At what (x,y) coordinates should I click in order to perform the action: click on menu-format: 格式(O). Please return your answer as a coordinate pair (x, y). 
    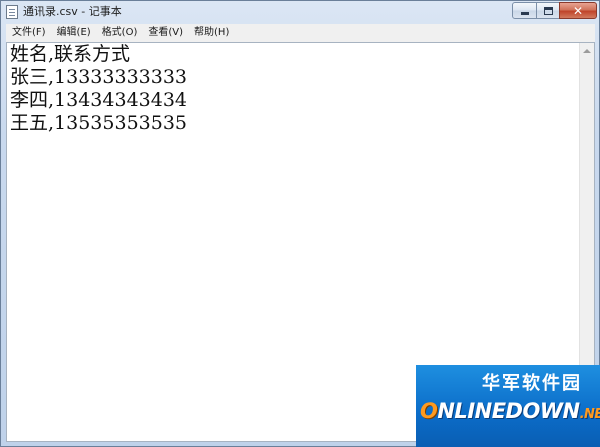
    Looking at the image, I should click on (119, 33).